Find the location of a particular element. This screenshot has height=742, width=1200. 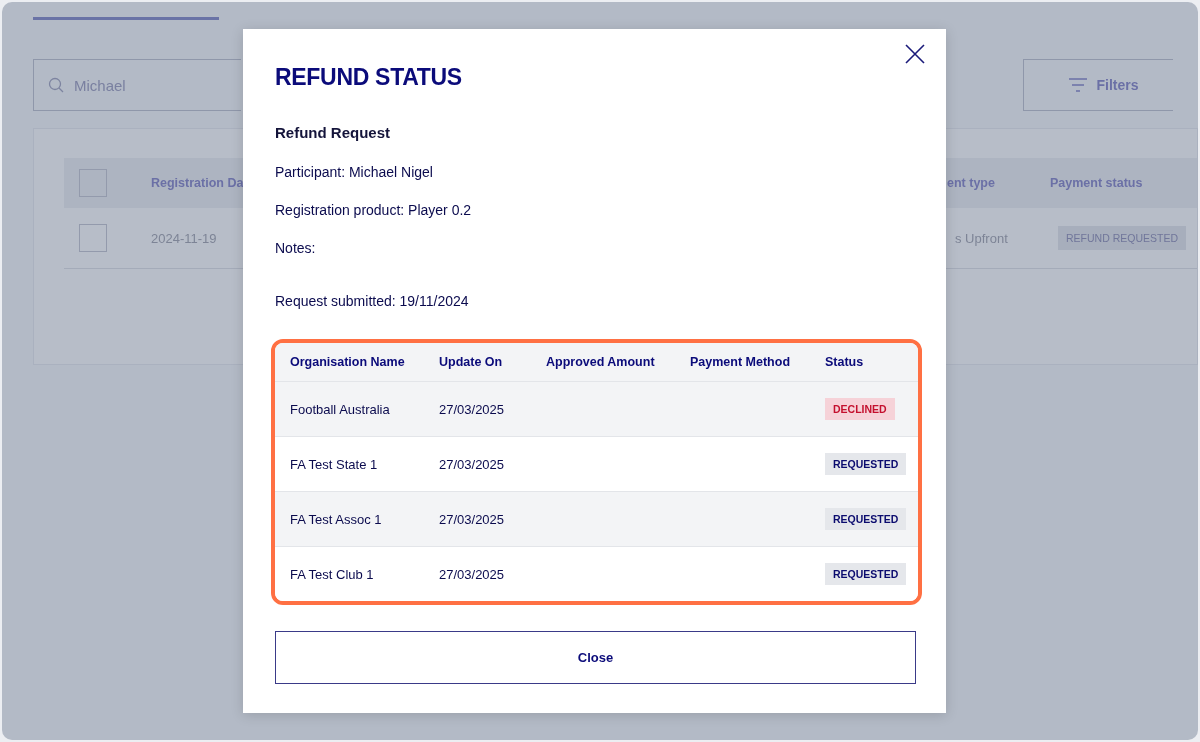

search-value: Michael is located at coordinates (100, 85).